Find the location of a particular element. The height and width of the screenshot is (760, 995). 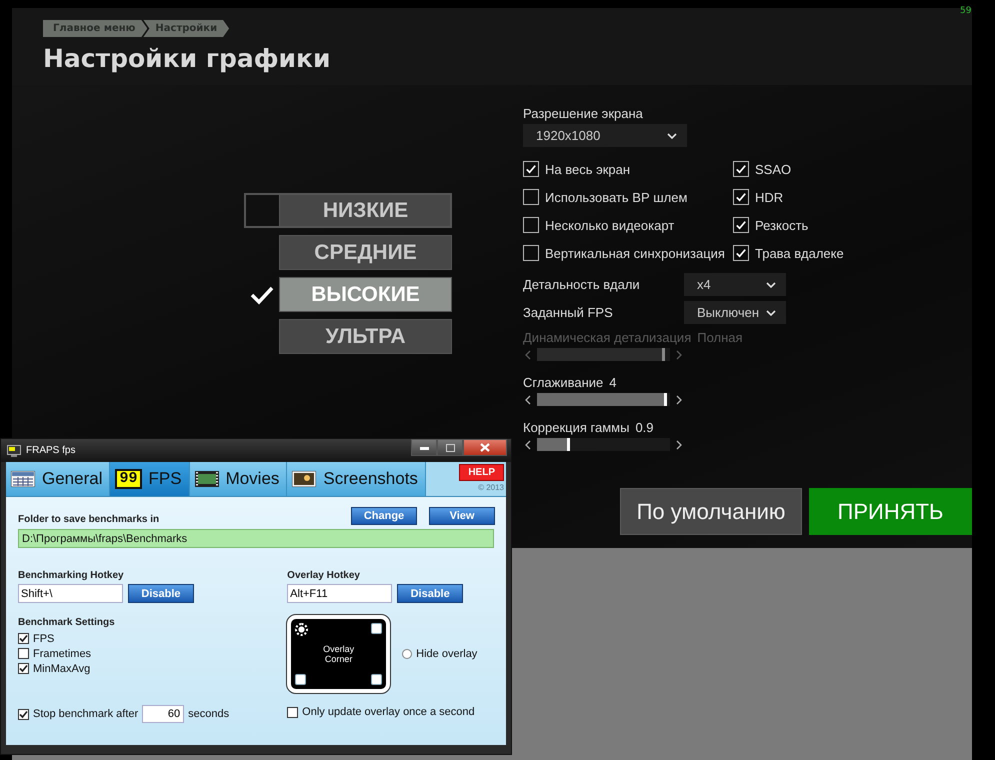

film-icon is located at coordinates (206, 479).